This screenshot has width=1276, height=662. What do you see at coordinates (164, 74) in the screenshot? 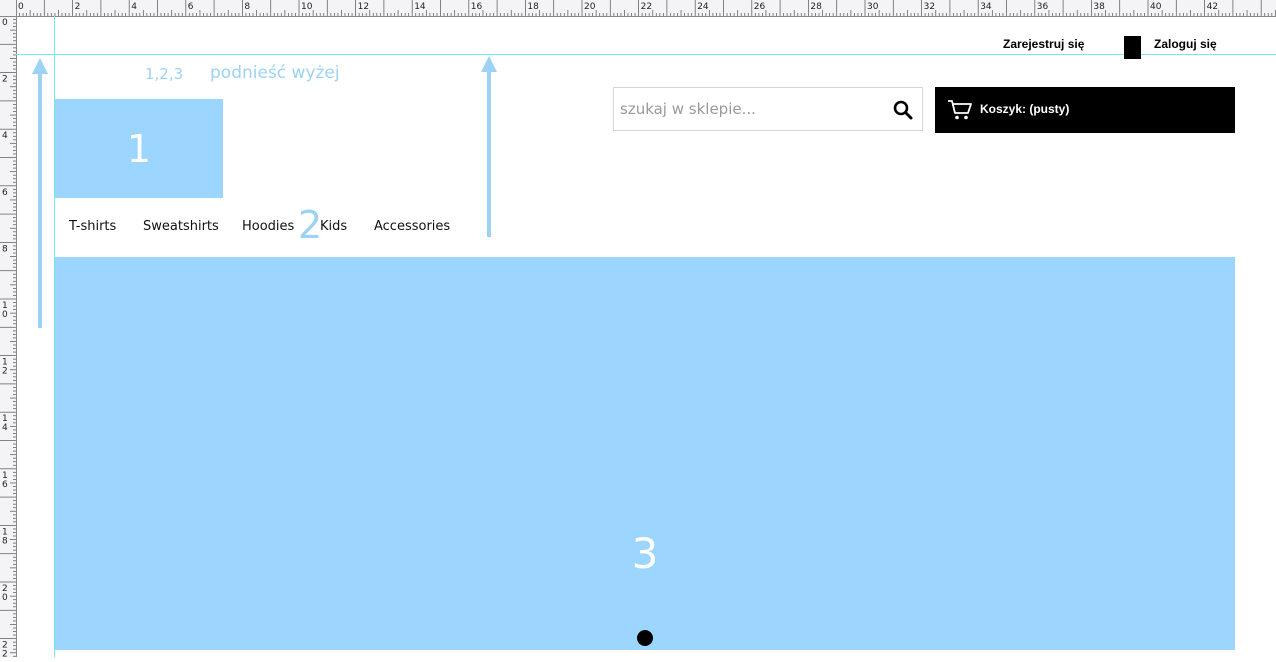
I see `annotation-items: 1,2,3` at bounding box center [164, 74].